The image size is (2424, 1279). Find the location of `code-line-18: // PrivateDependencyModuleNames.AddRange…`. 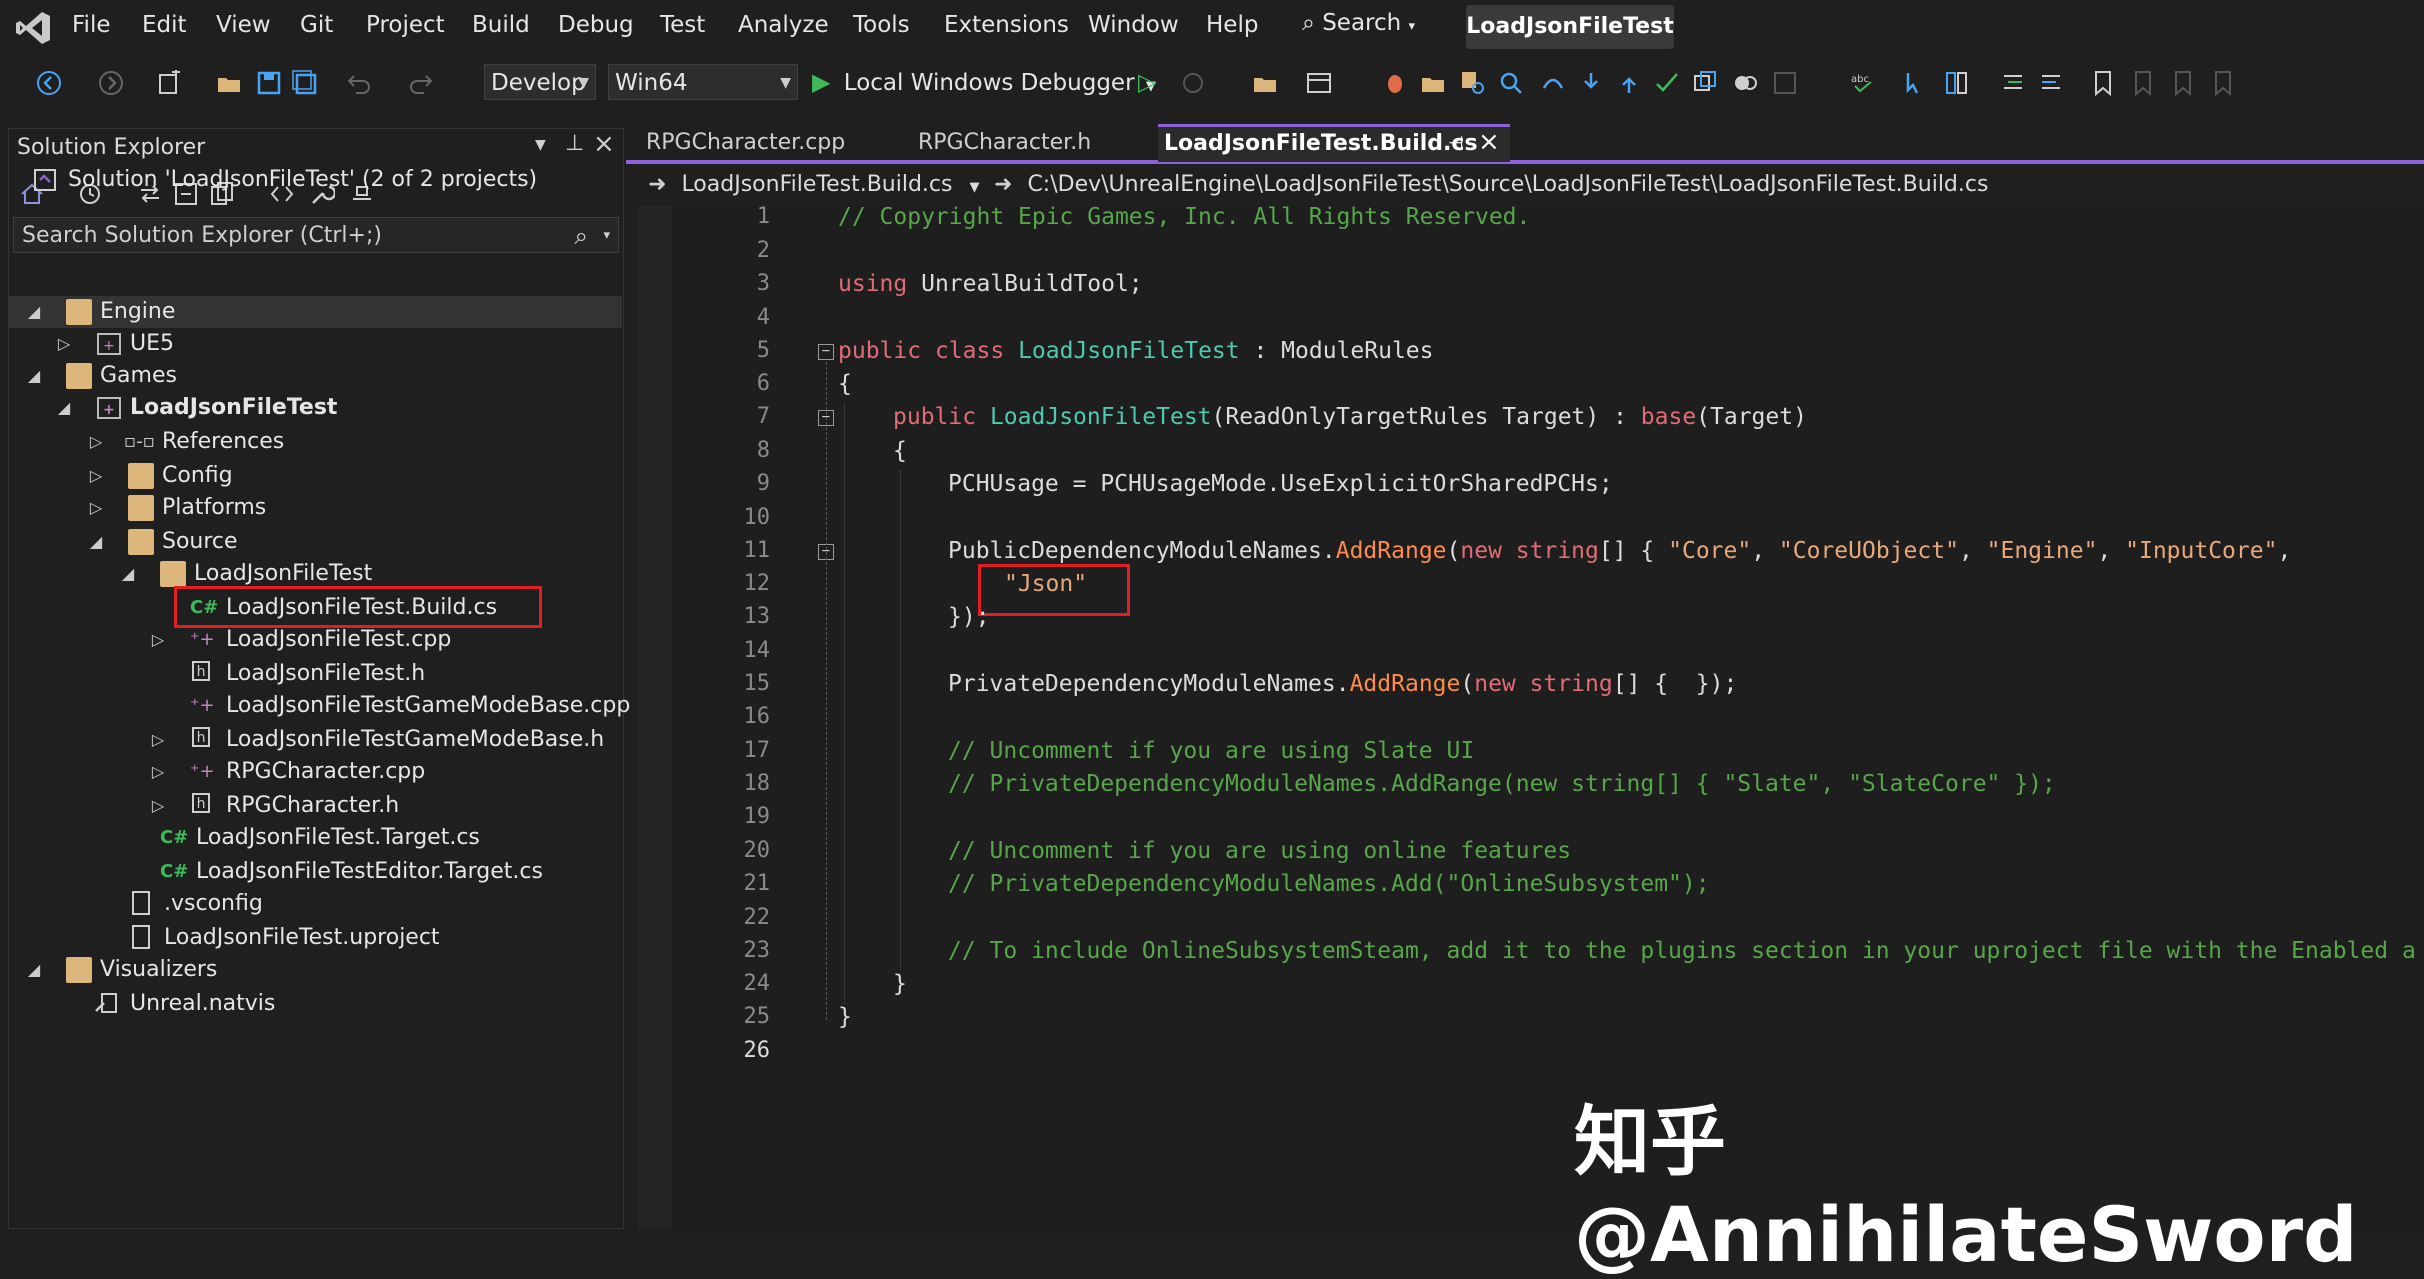

code-line-18: // PrivateDependencyModuleNames.AddRange… is located at coordinates (1502, 784).